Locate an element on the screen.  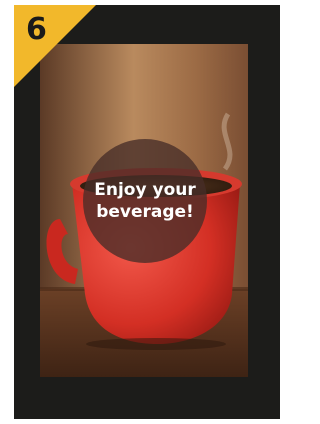
message-overlay: Enjoy your beverage! is located at coordinates (145, 201).